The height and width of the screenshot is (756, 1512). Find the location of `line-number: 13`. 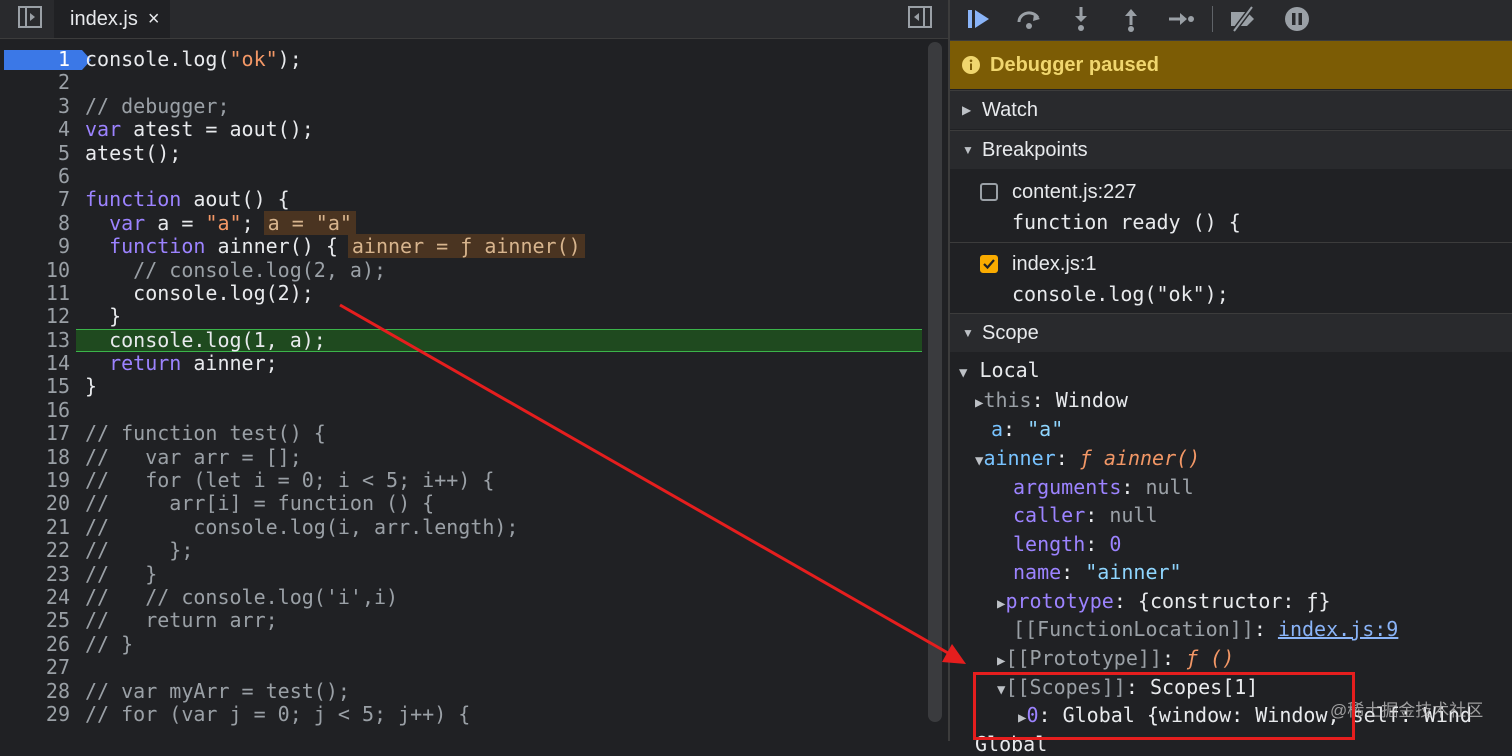

line-number: 13 is located at coordinates (35, 340).